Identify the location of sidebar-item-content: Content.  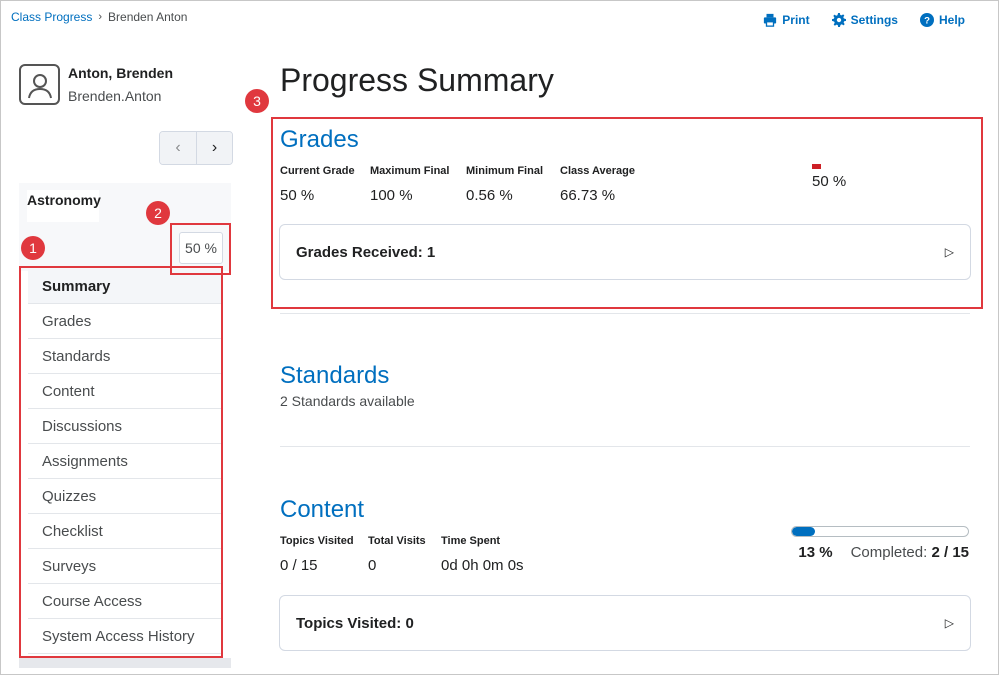
(124, 391).